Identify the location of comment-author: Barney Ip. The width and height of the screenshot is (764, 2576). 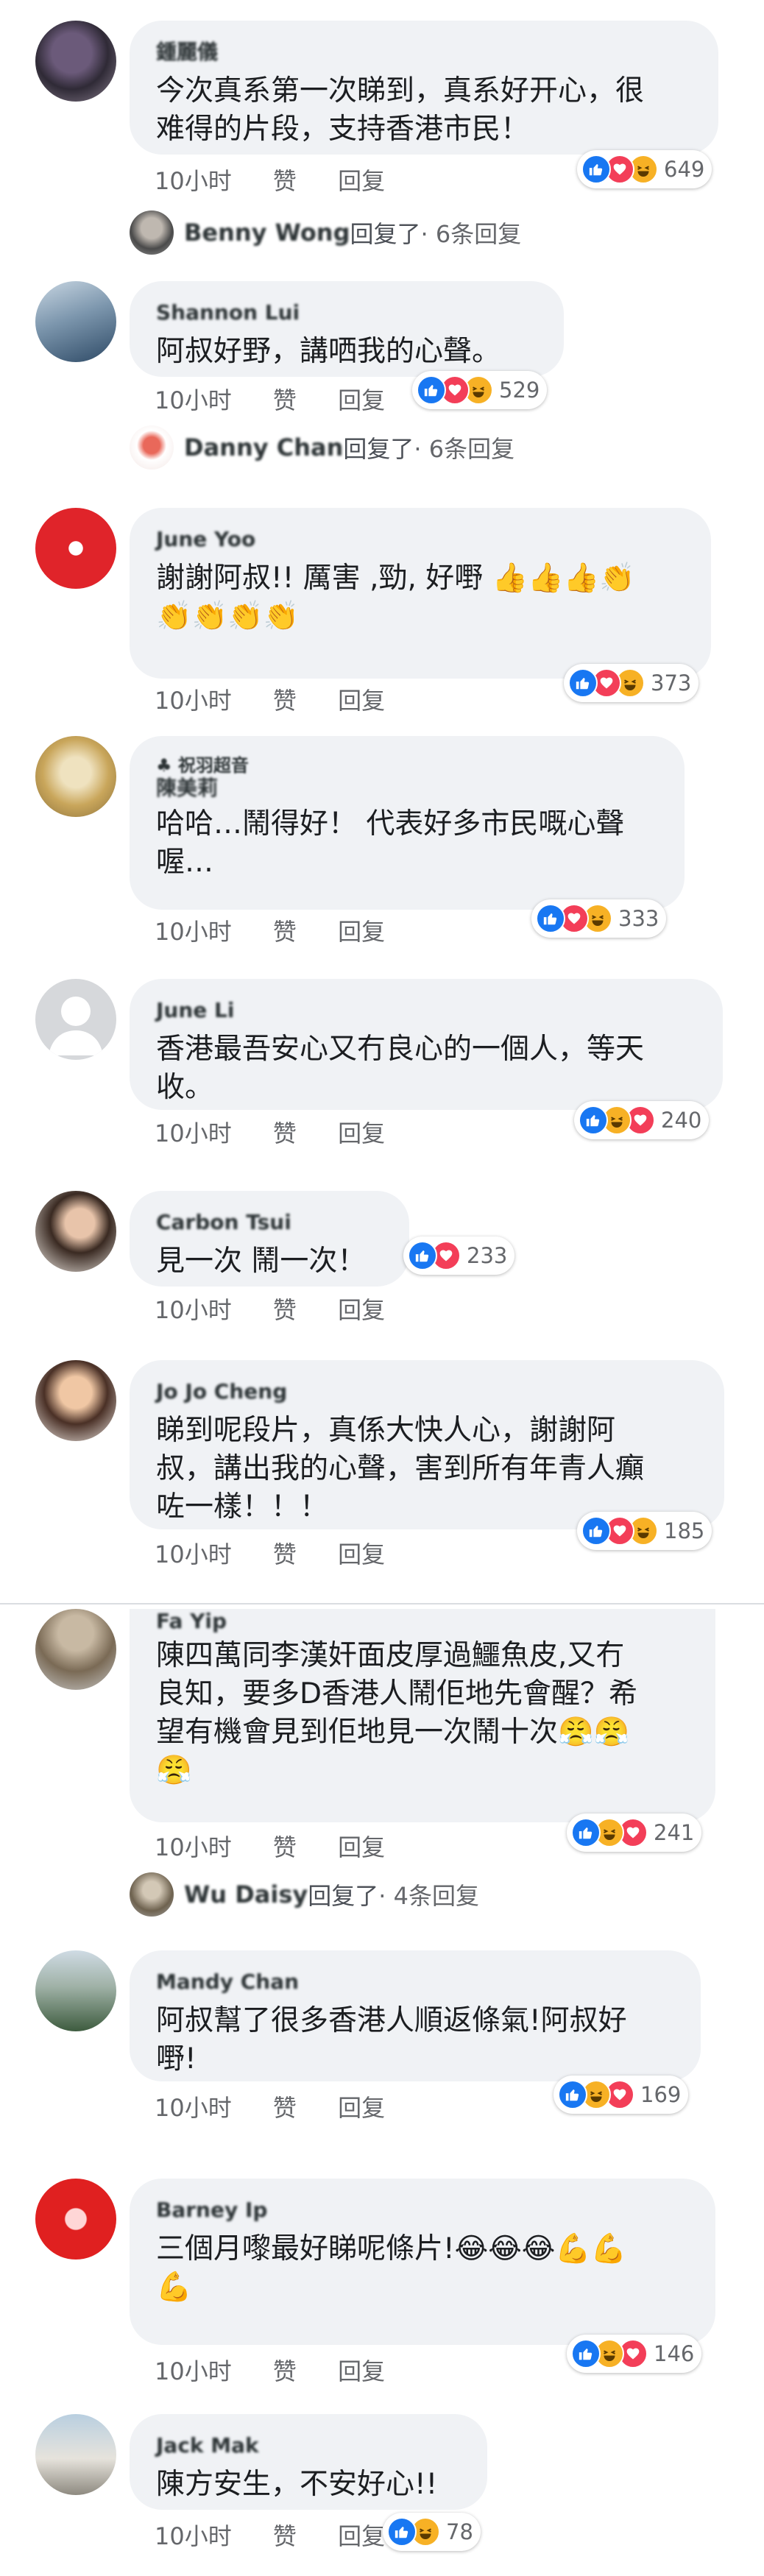
(422, 2210).